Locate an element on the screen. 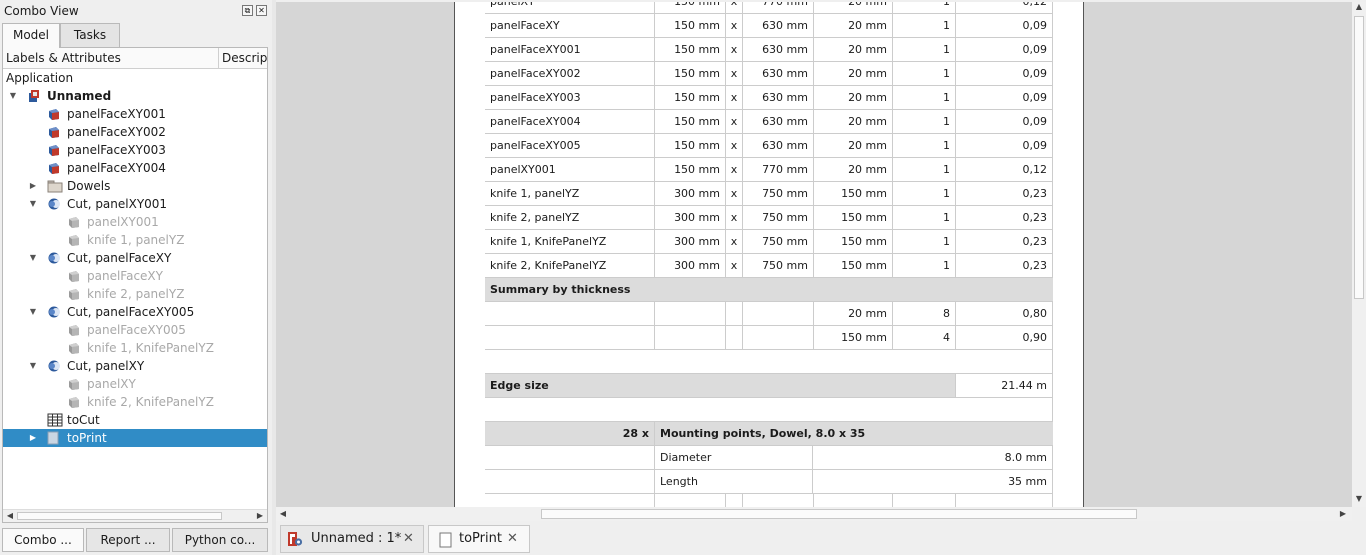 The width and height of the screenshot is (1366, 555). float-panel-icon: ⧉ is located at coordinates (247, 10).